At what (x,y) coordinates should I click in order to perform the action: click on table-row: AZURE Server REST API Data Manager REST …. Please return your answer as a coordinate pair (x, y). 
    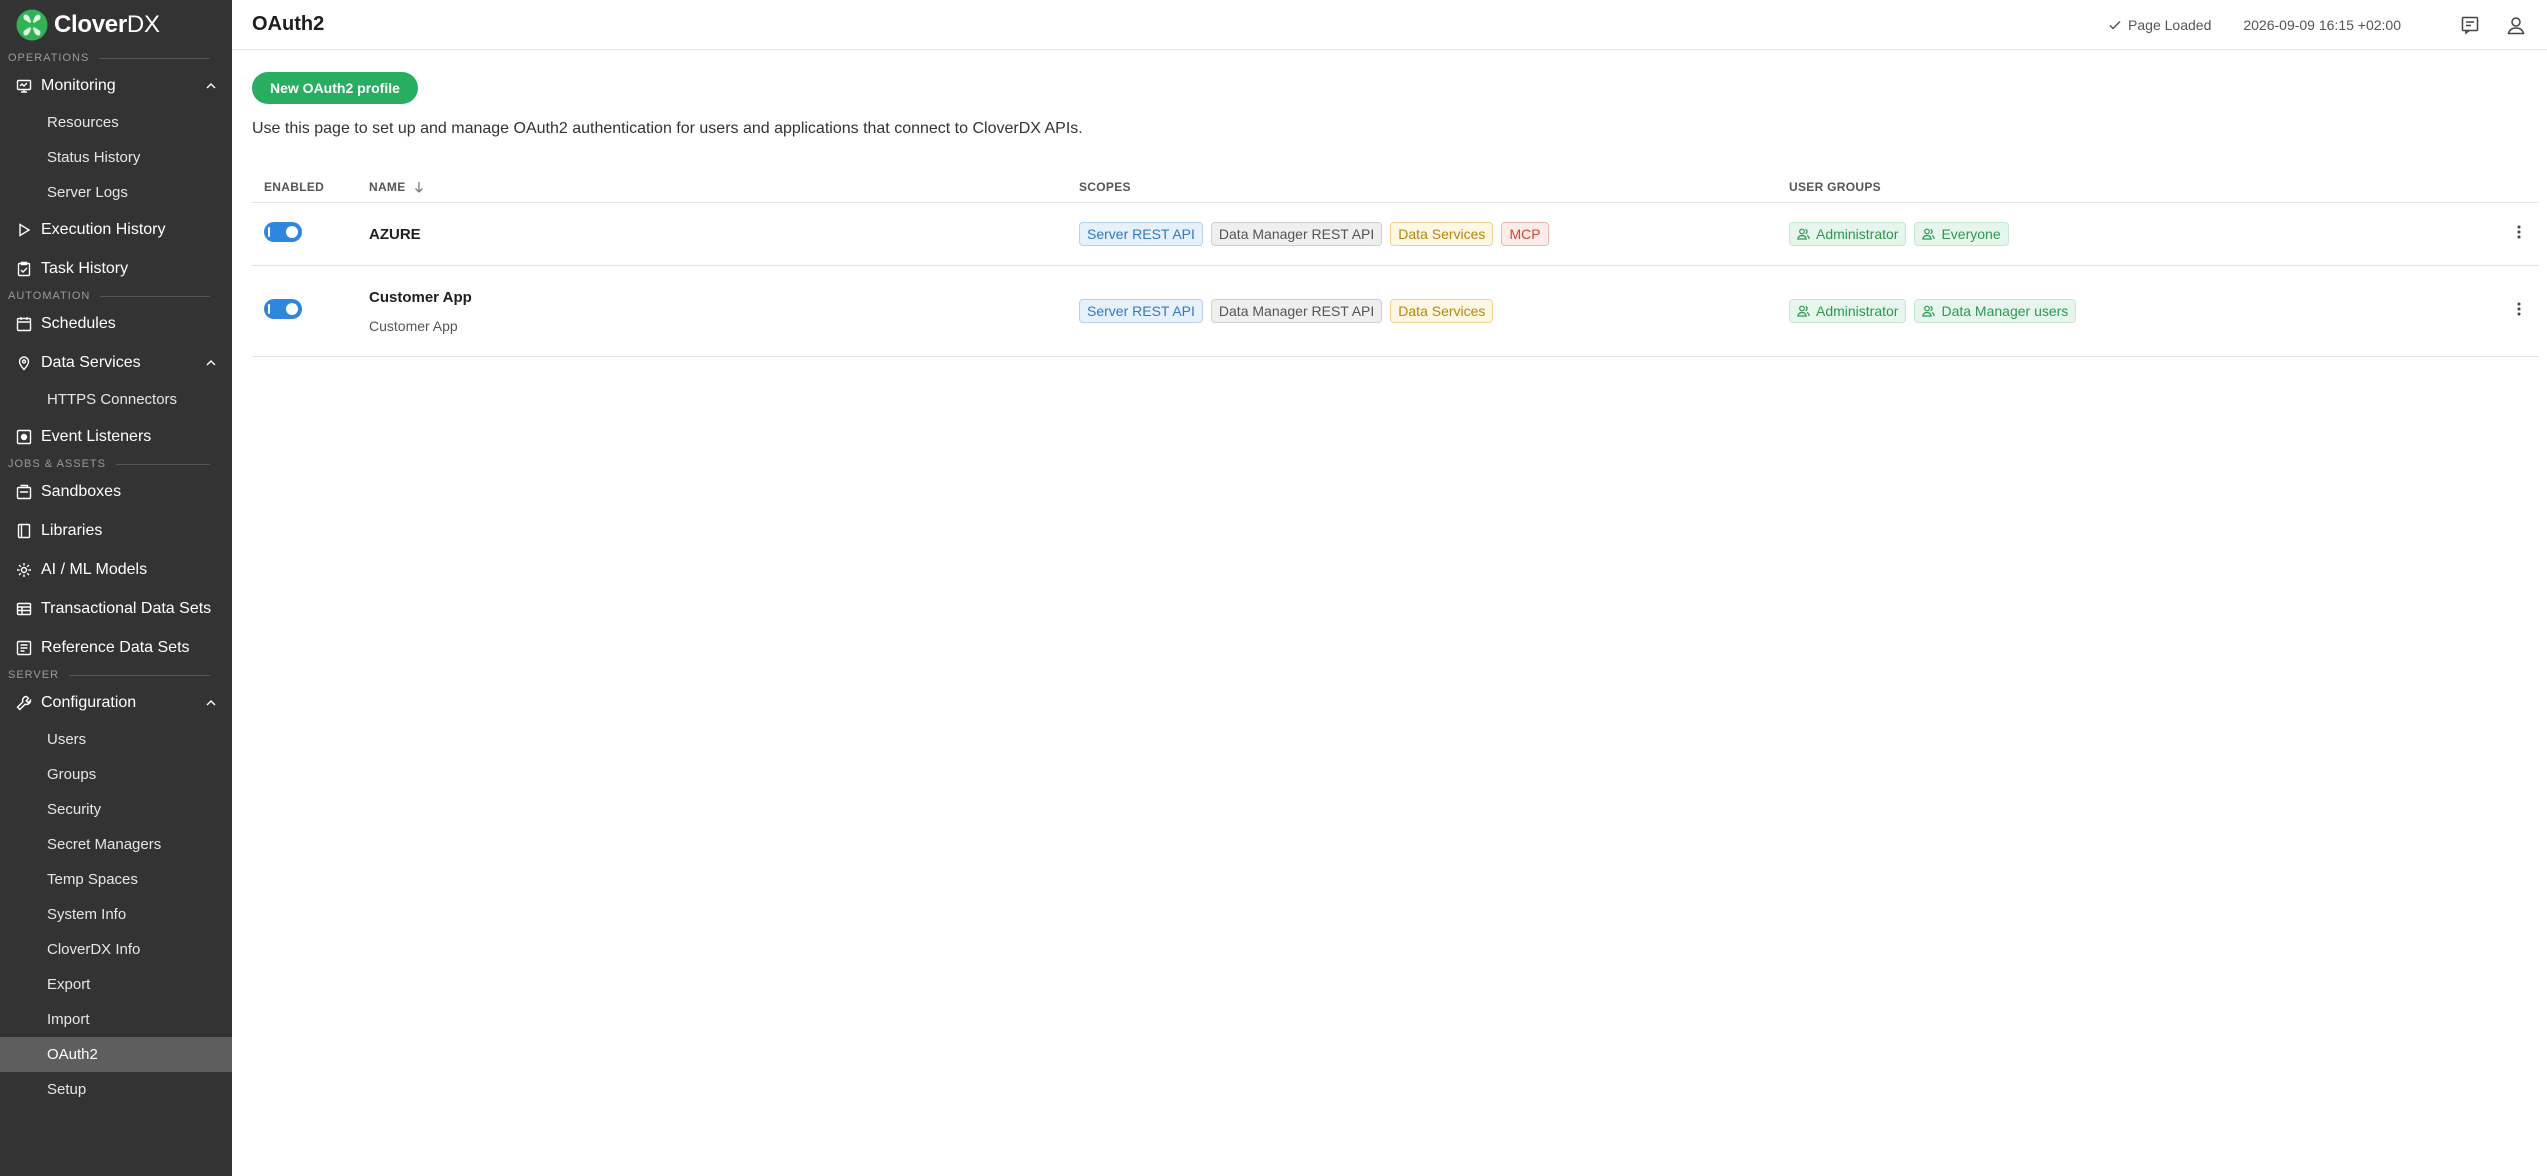
    Looking at the image, I should click on (1395, 234).